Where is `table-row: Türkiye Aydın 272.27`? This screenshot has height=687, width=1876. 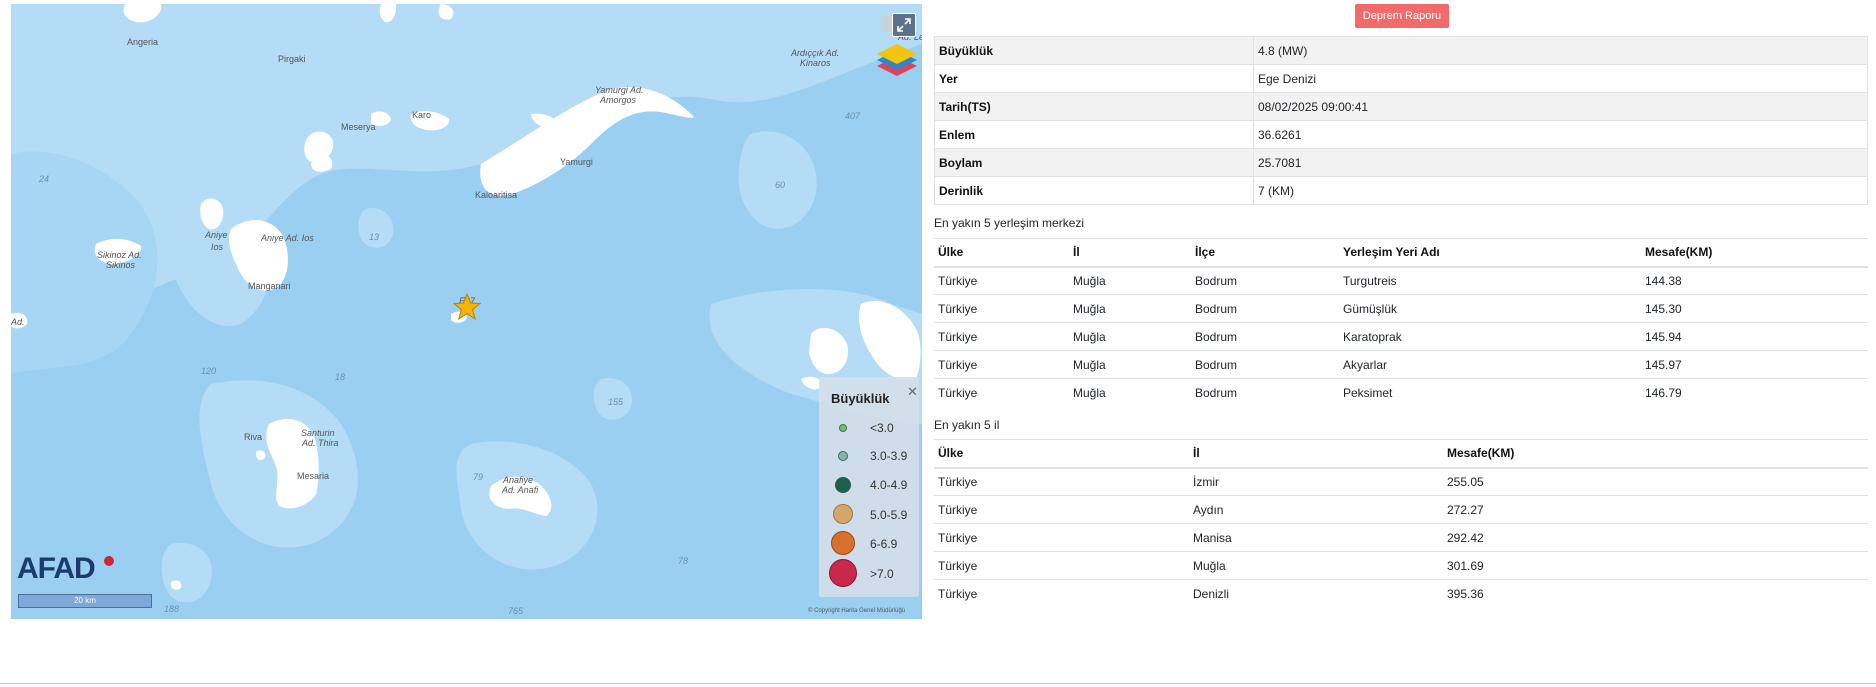
table-row: Türkiye Aydın 272.27 is located at coordinates (1401, 509).